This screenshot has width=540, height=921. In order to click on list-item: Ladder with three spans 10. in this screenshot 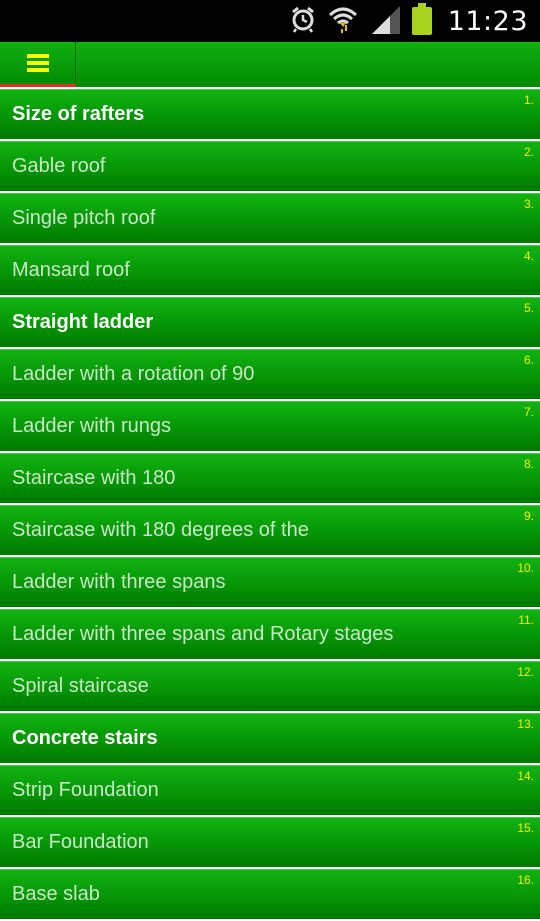, I will do `click(270, 582)`.